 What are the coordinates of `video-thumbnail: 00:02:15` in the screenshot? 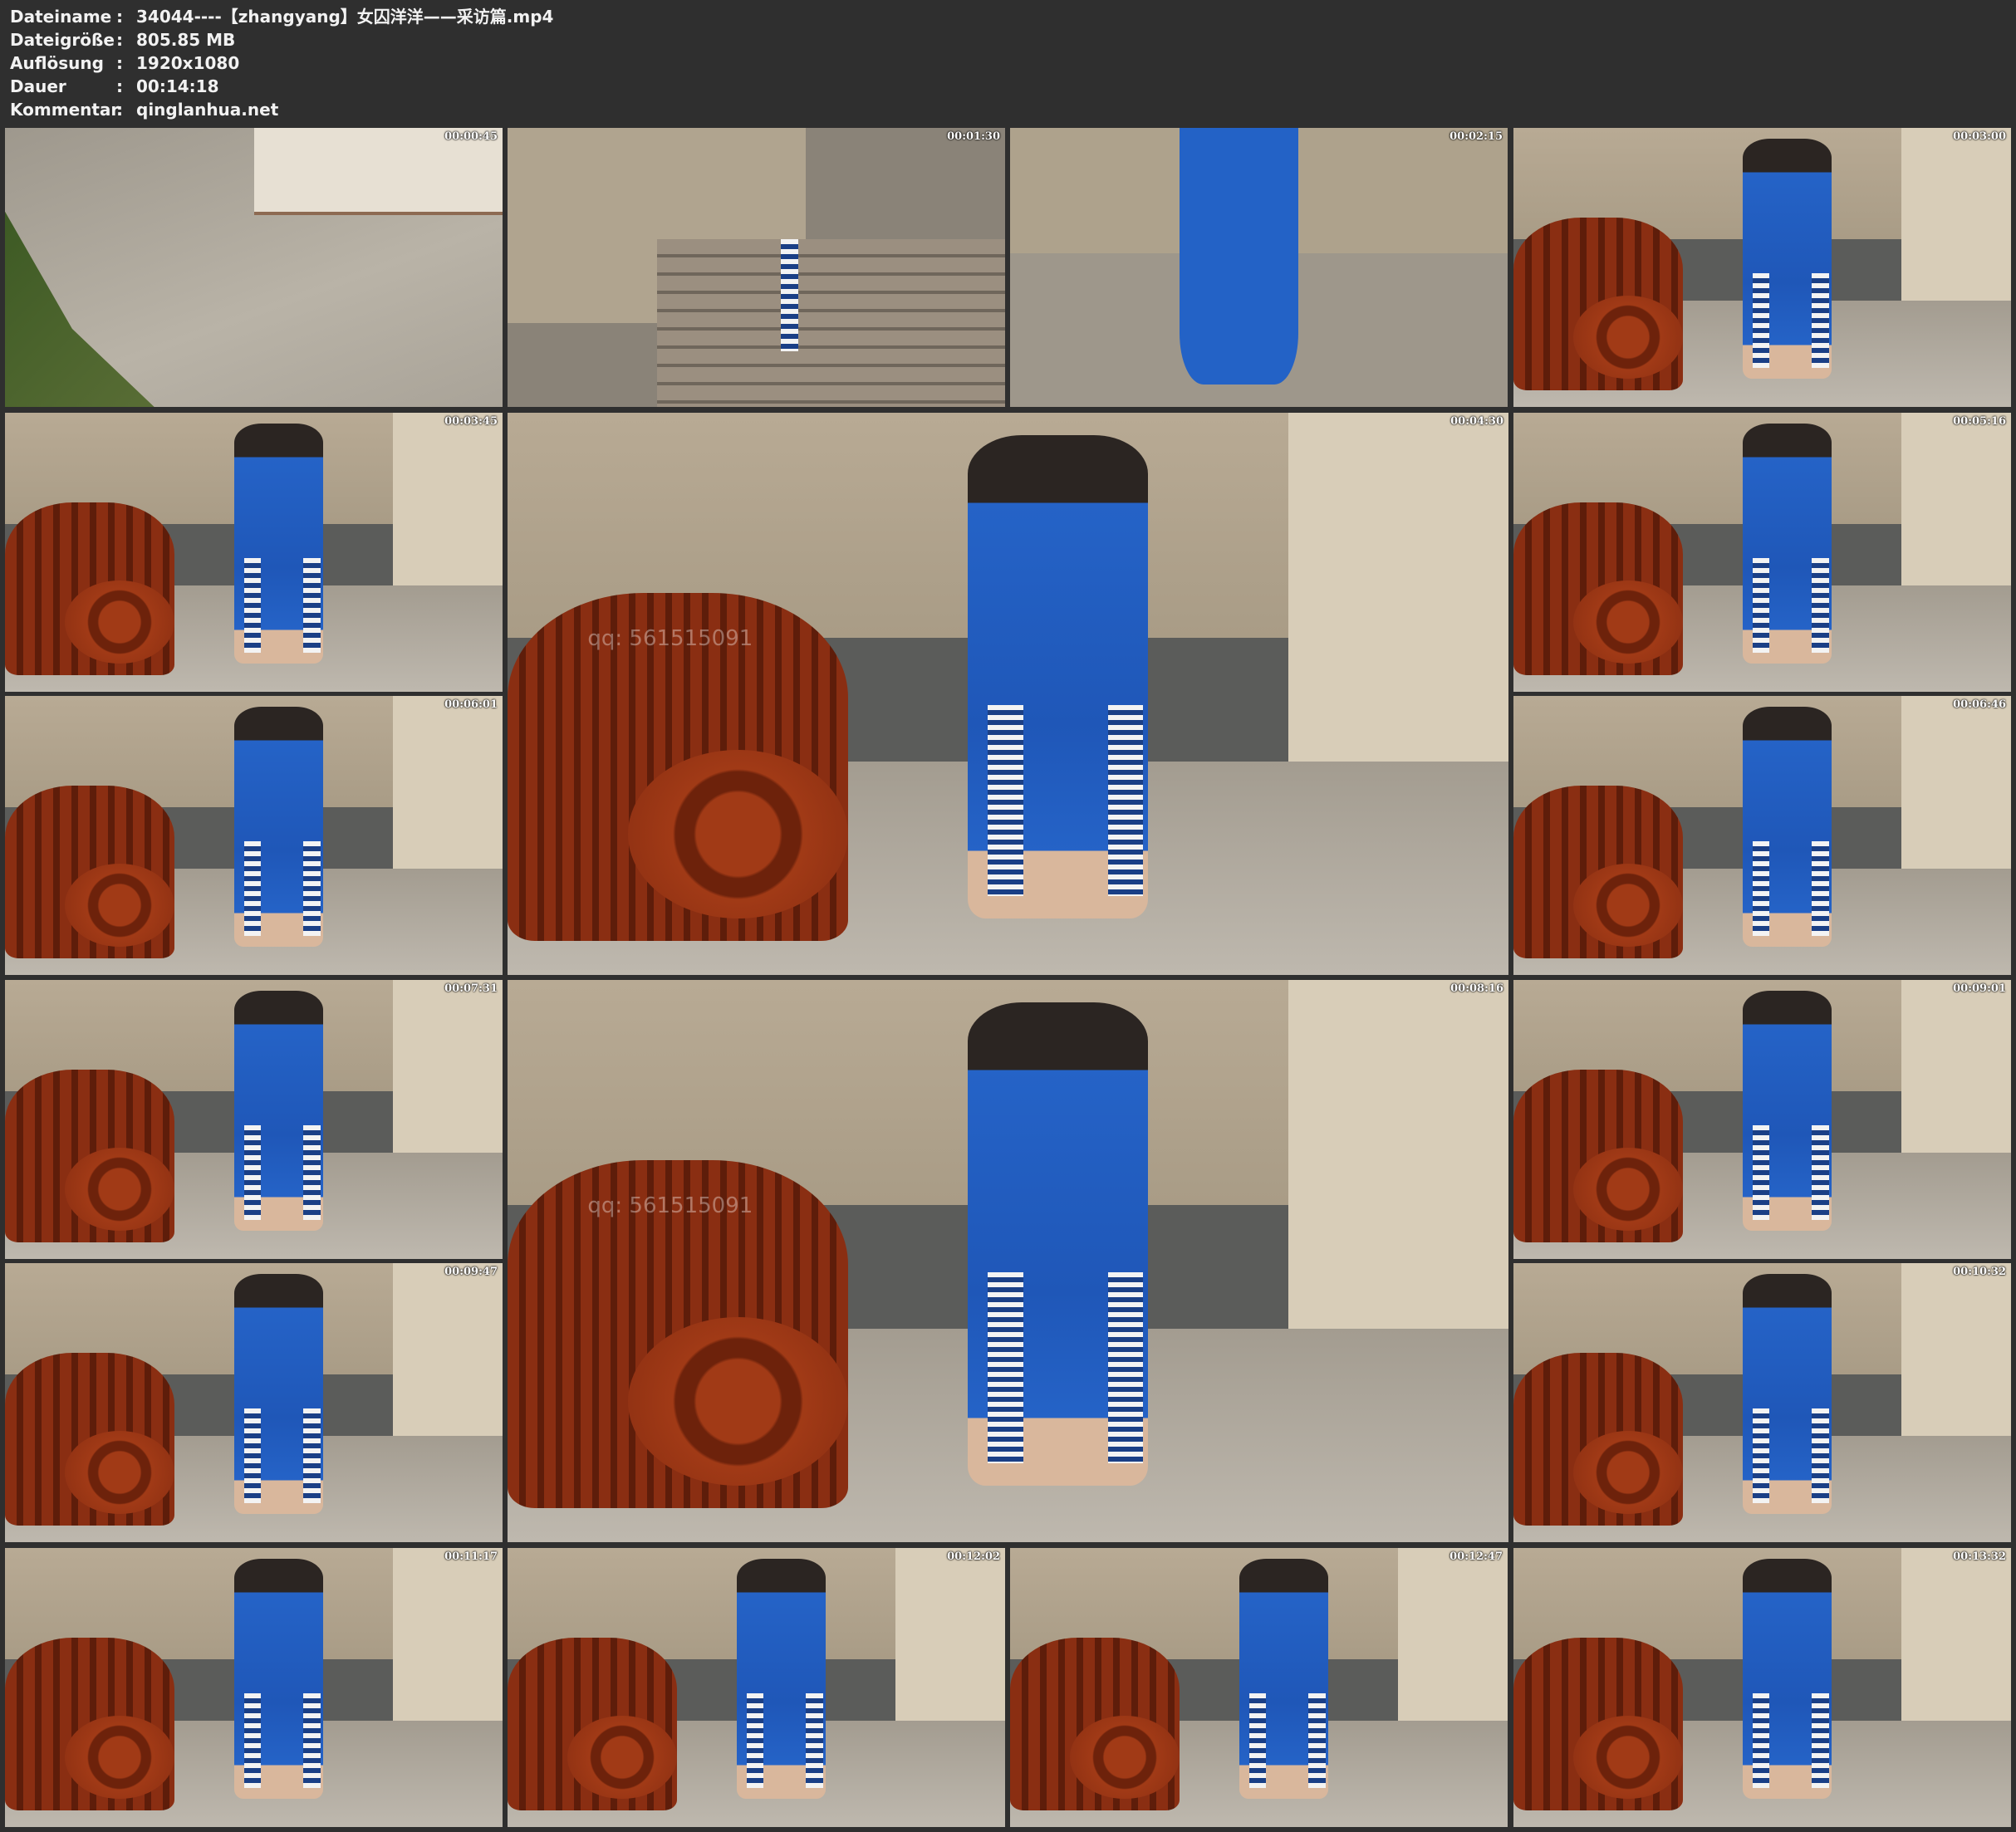 It's located at (1259, 267).